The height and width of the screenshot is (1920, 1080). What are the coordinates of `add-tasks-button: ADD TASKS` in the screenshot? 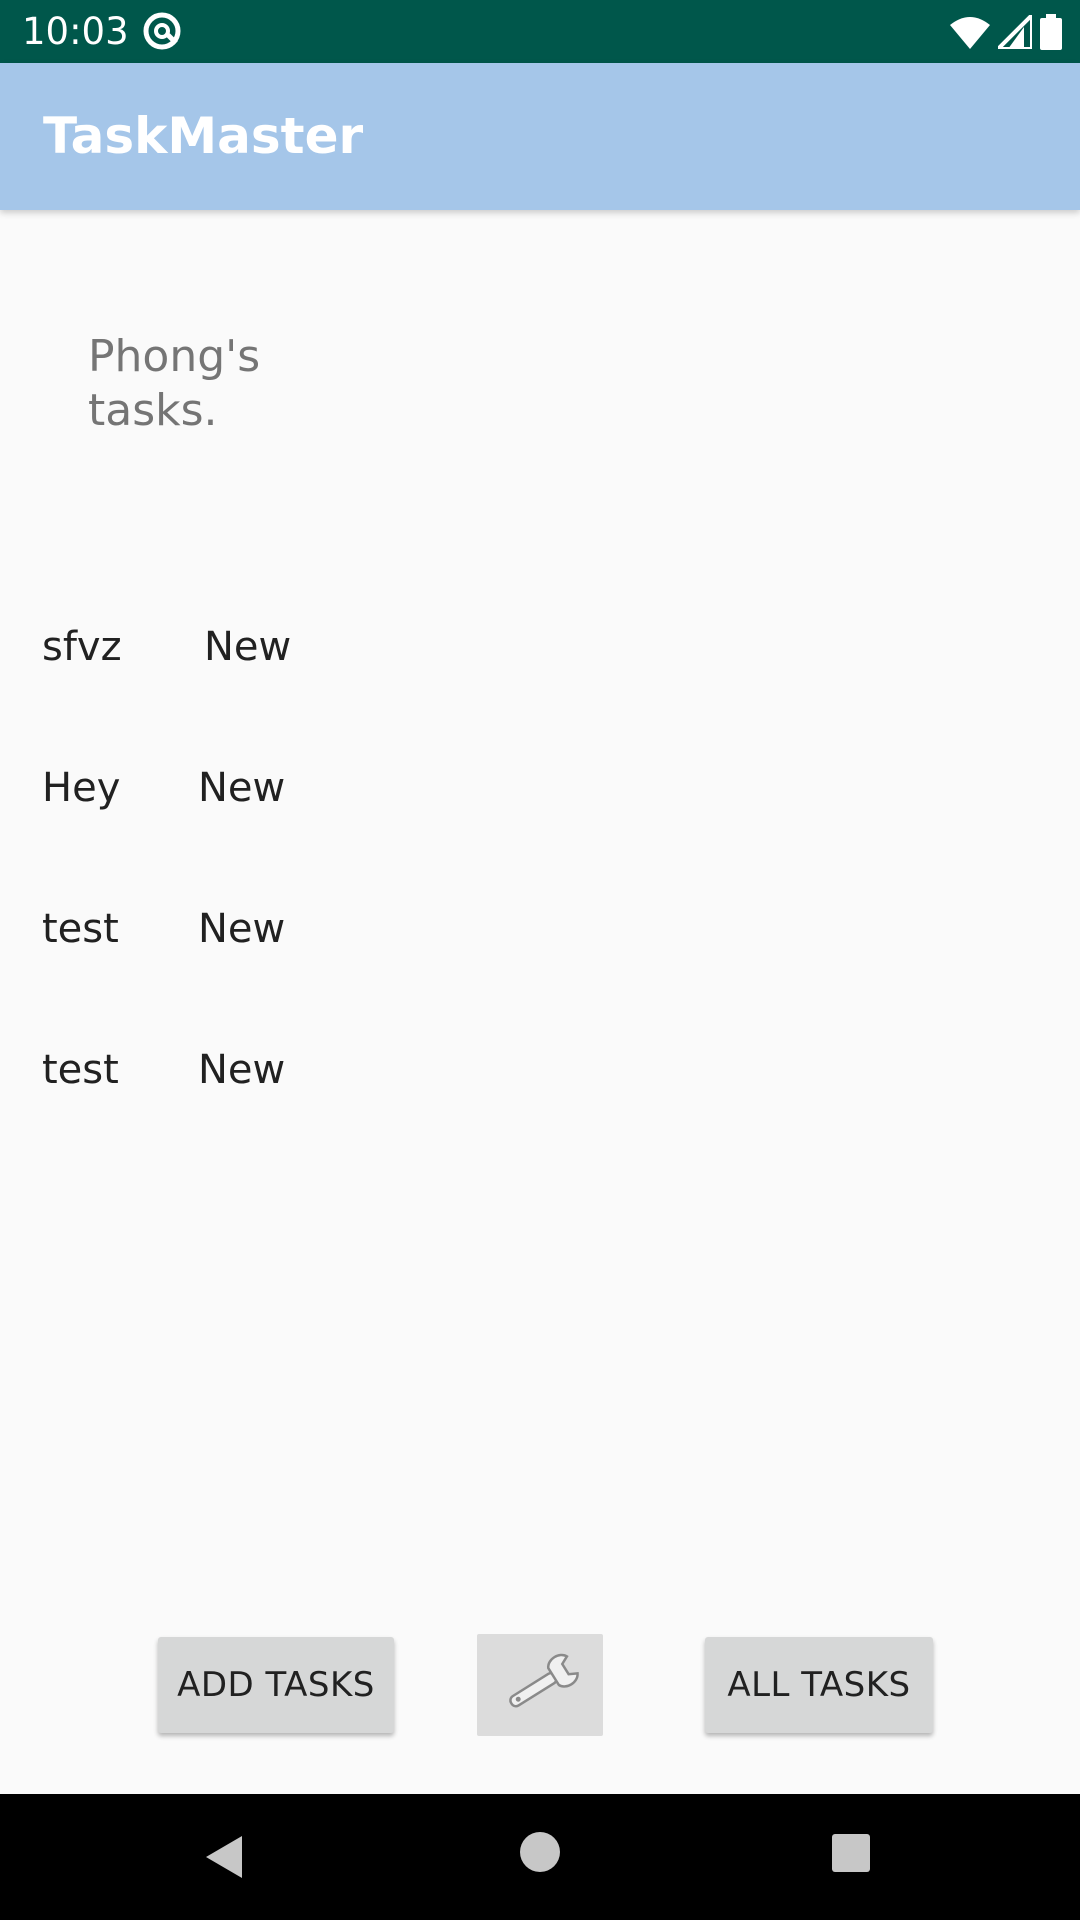 It's located at (276, 1685).